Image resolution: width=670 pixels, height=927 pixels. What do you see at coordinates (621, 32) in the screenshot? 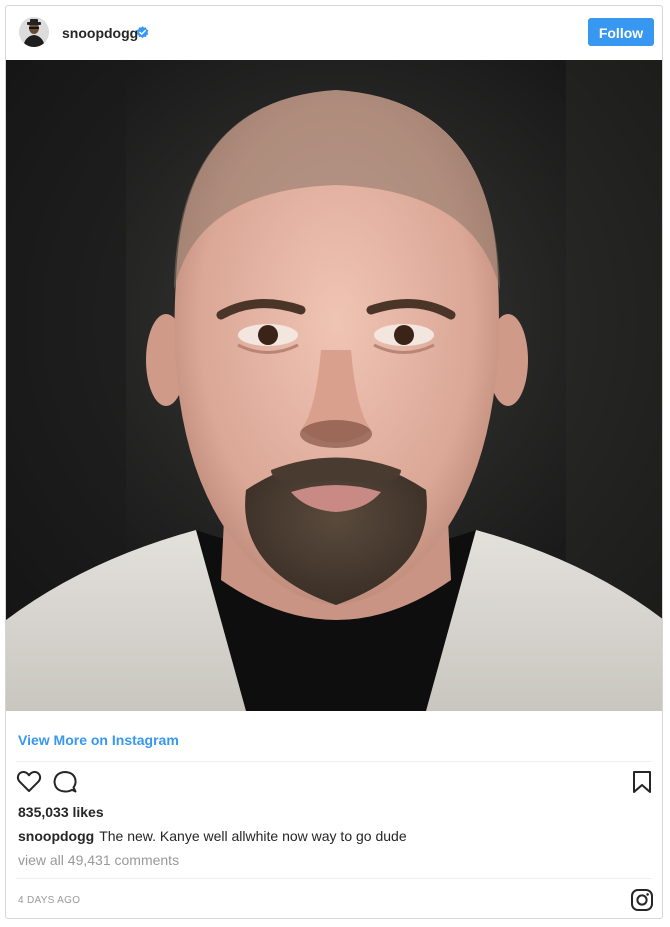
I see `follow-button: Follow` at bounding box center [621, 32].